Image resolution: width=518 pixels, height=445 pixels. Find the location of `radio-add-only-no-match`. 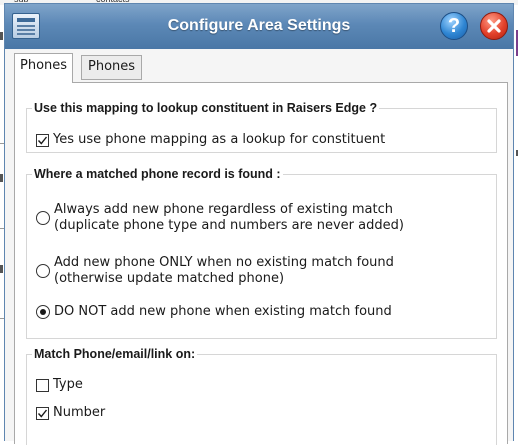

radio-add-only-no-match is located at coordinates (43, 271).